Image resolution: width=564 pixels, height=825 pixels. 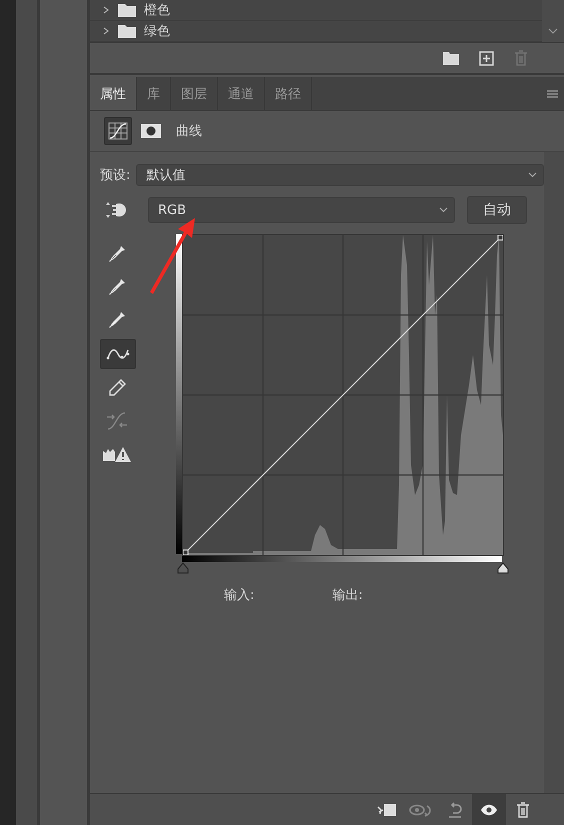 I want to click on preset-dropdown: 默认值, so click(x=340, y=175).